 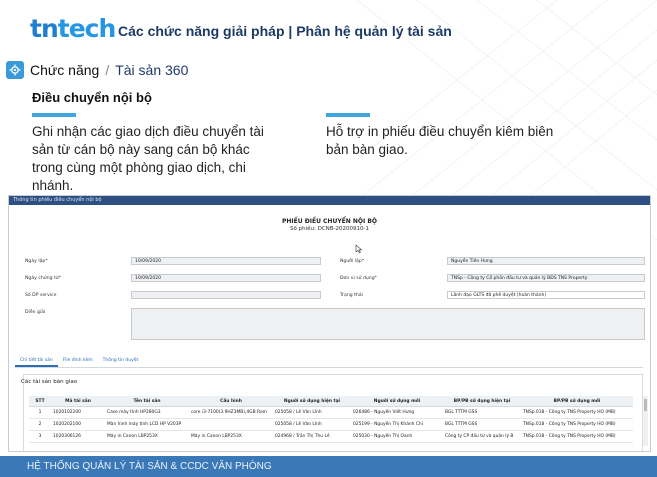 I want to click on brand-logo: tntech, so click(x=73, y=28).